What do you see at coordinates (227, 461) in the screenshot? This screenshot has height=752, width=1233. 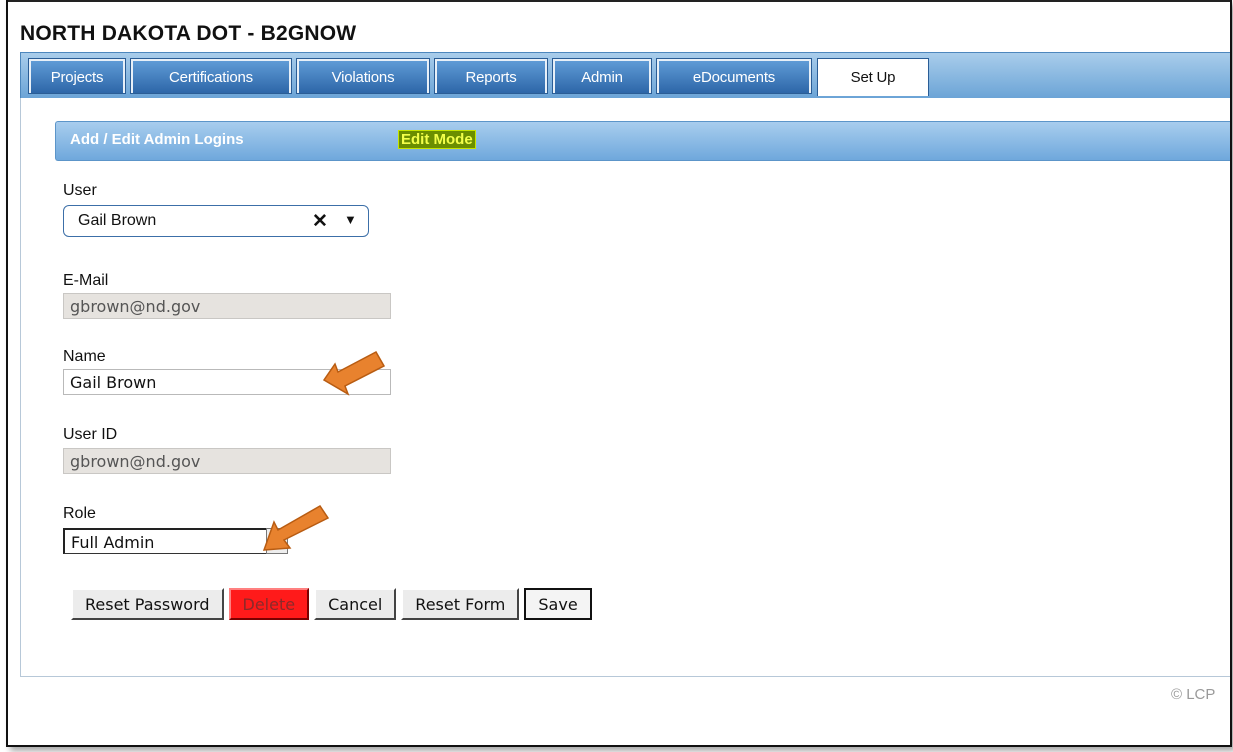 I see `user-id-field: gbrown@nd.gov` at bounding box center [227, 461].